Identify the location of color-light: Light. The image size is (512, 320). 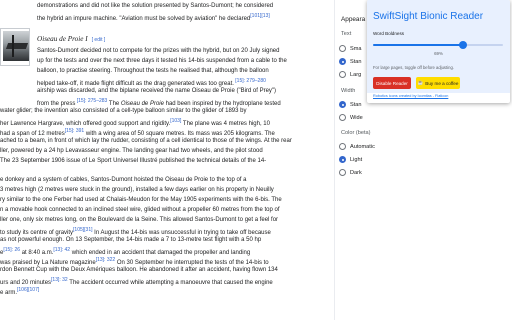
(350, 159).